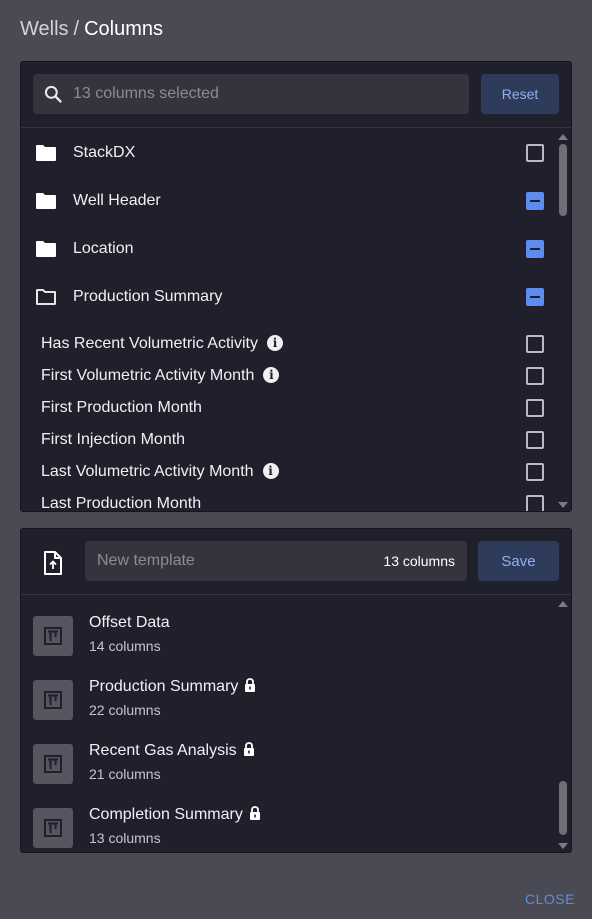 The height and width of the screenshot is (919, 592). Describe the element at coordinates (149, 343) in the screenshot. I see `column-label: Has Recent Volumetric Activity` at that location.